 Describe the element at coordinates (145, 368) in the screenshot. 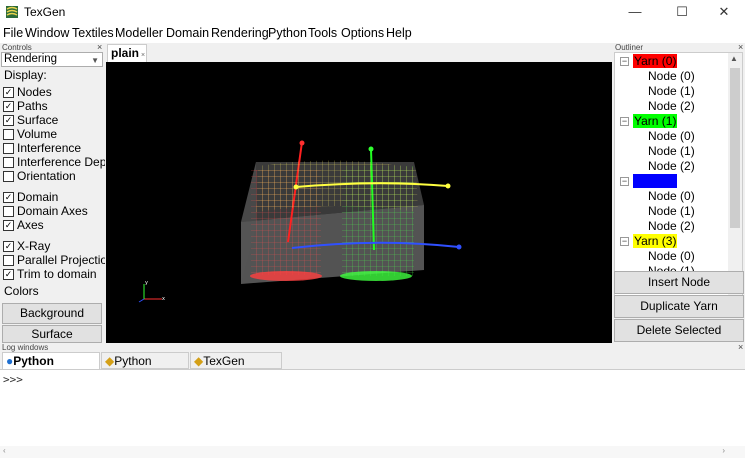

I see `tab-python-output: ◆Python Output` at that location.